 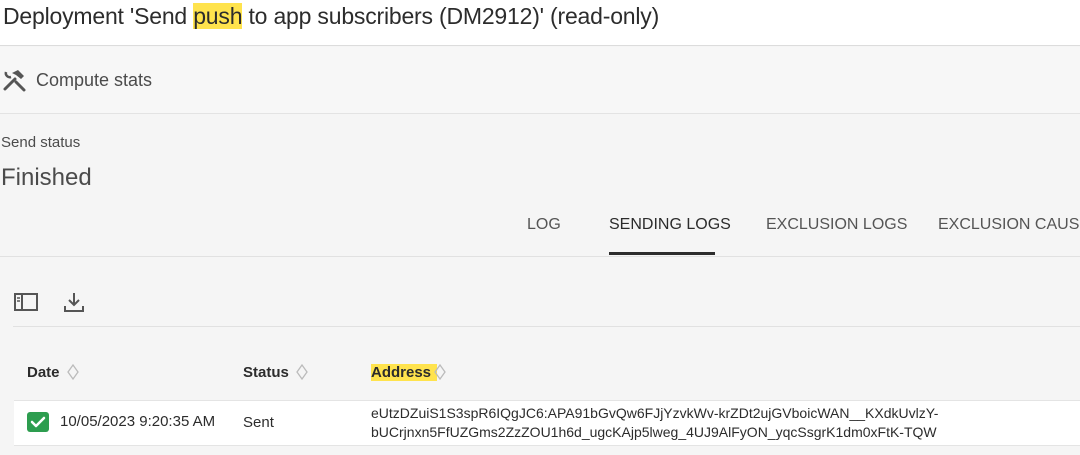 I want to click on panel-toggle-button, so click(x=26, y=302).